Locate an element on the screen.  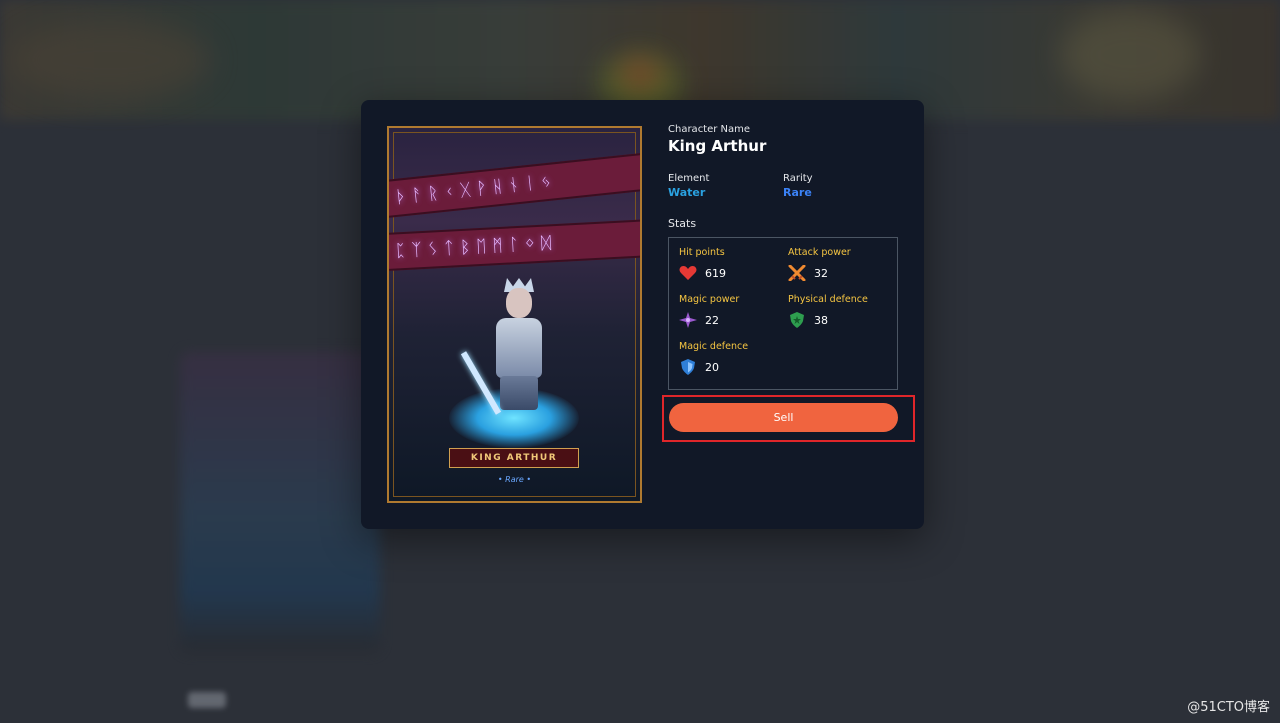
stat-label: Attack power is located at coordinates (819, 252).